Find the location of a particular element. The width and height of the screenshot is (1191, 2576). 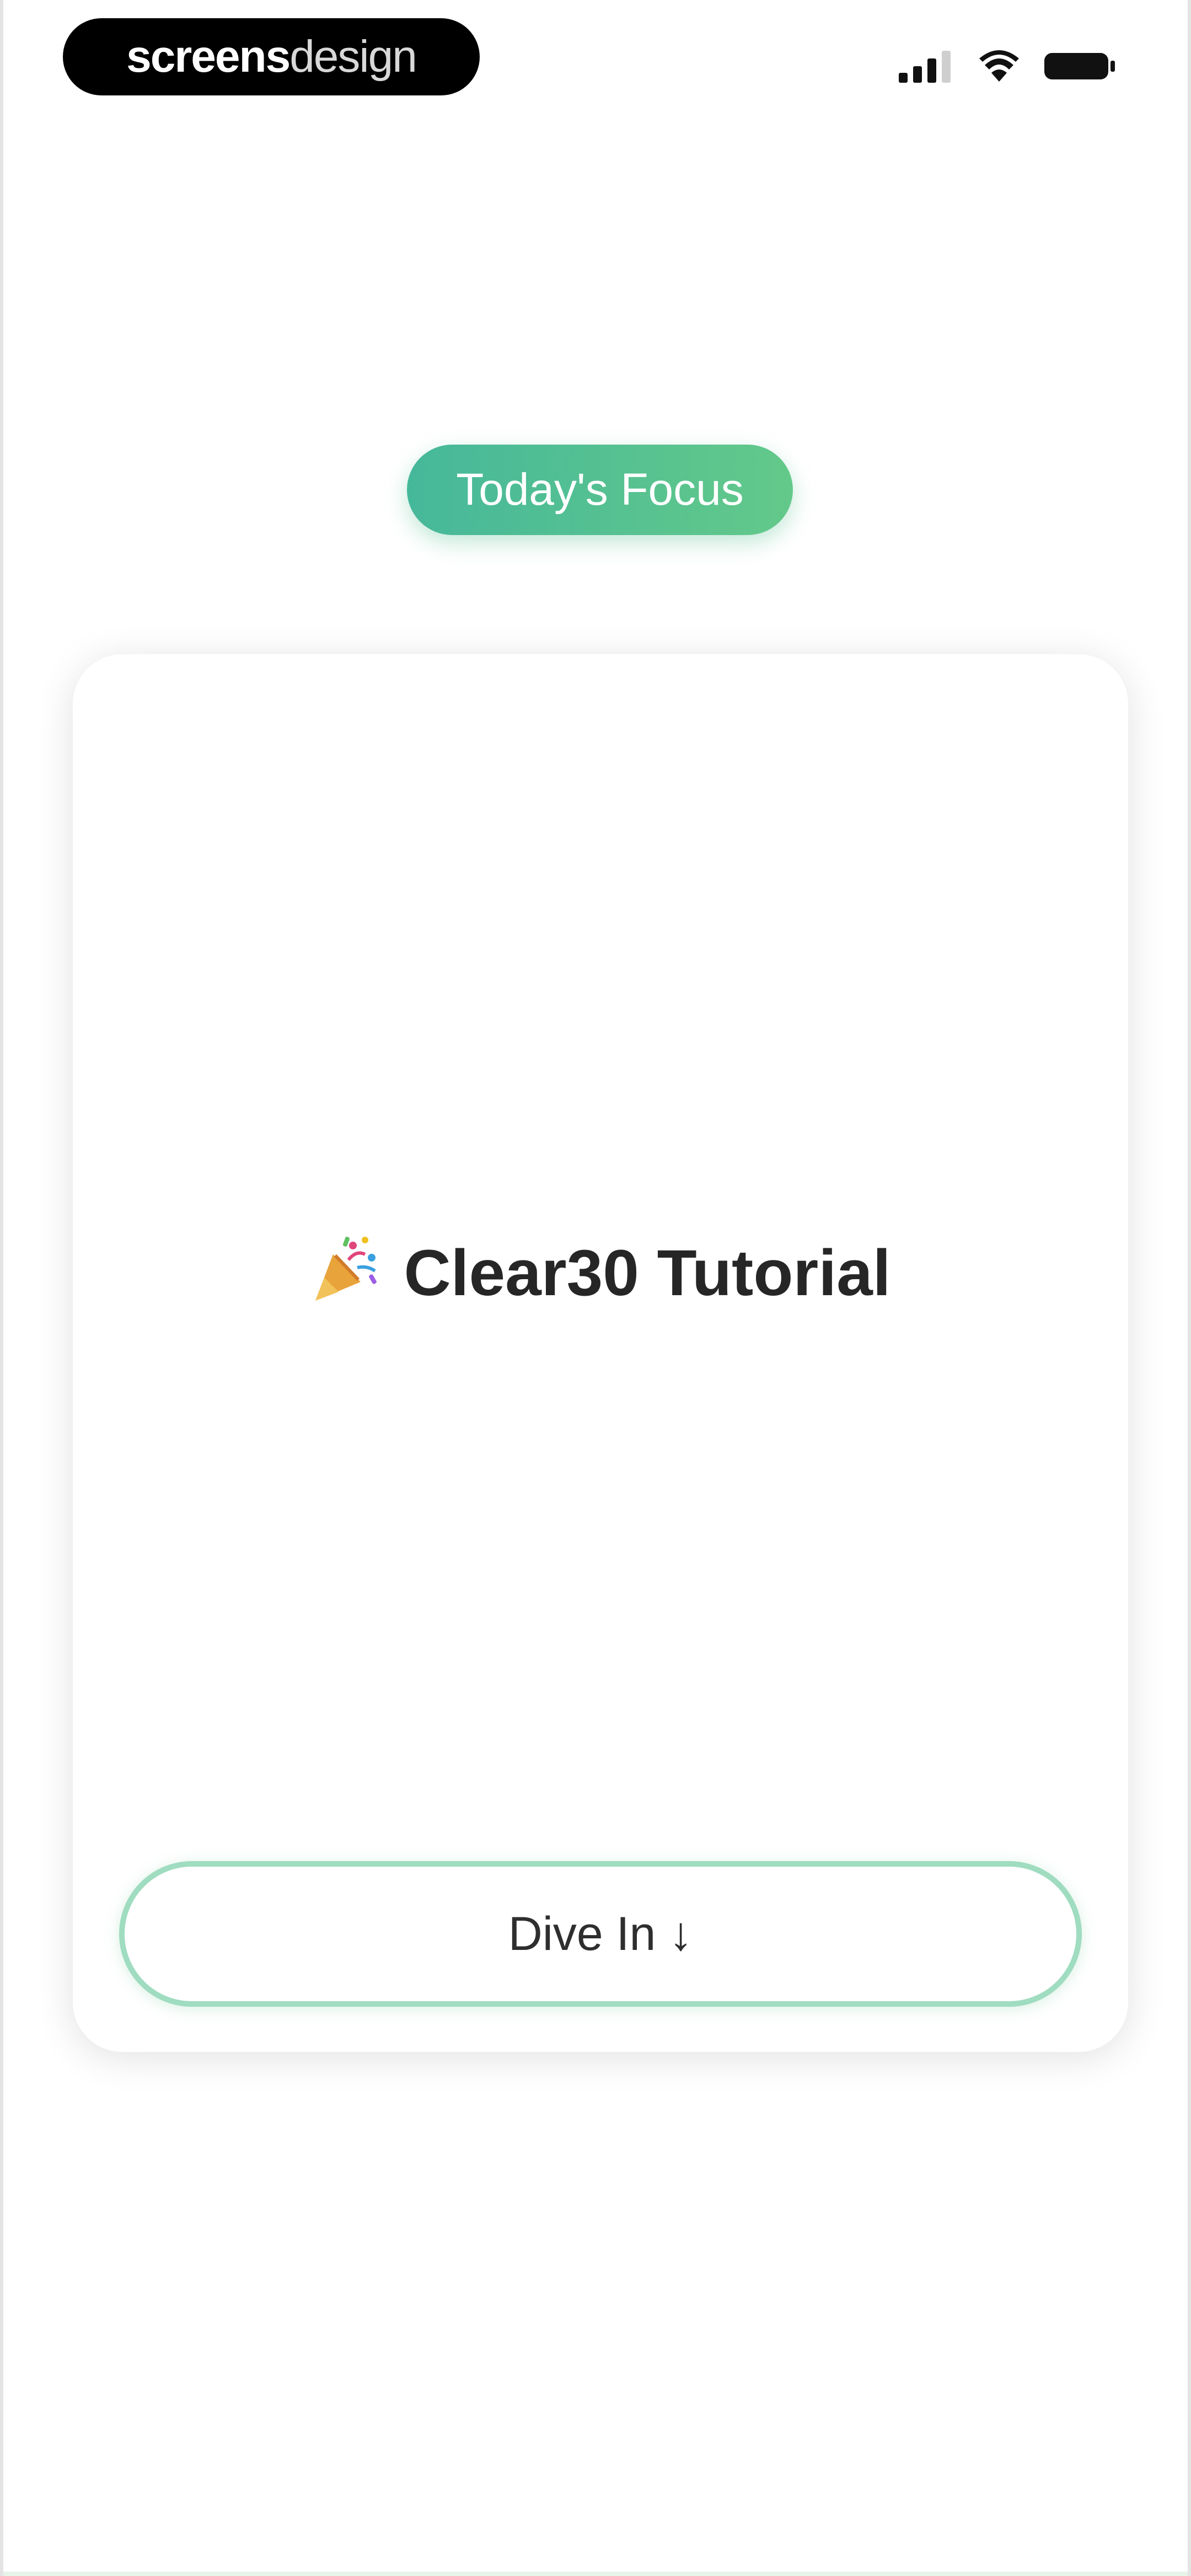

todays-focus-badge: Today's Focus is located at coordinates (600, 490).